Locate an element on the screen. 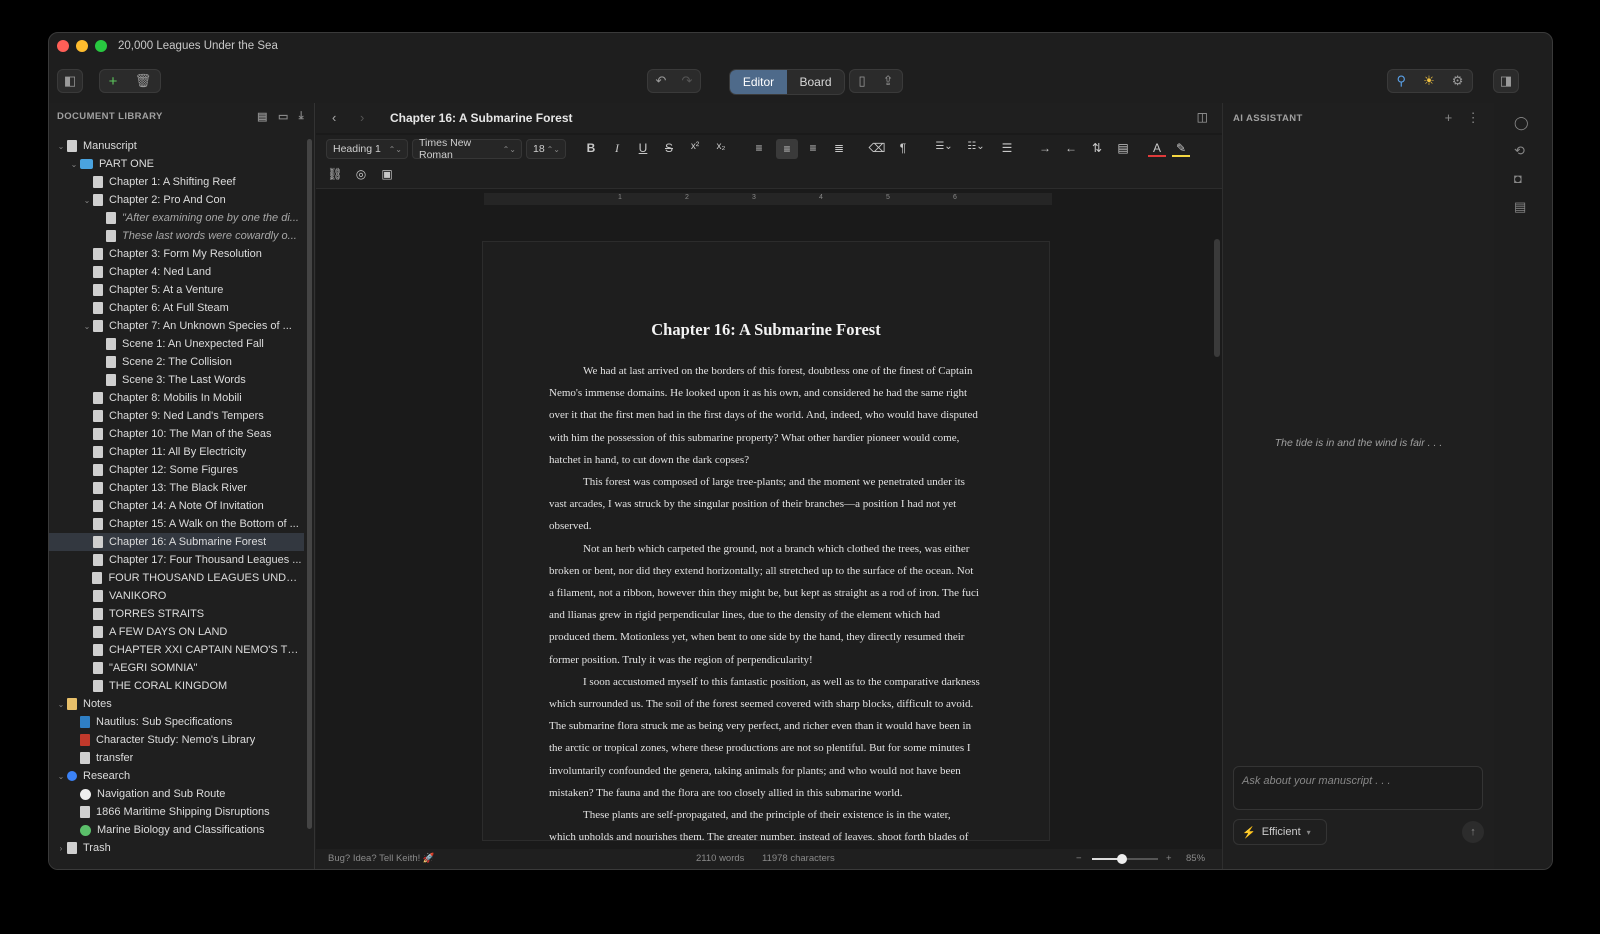 The image size is (1600, 934). globe-icon: ◎ is located at coordinates (361, 174).